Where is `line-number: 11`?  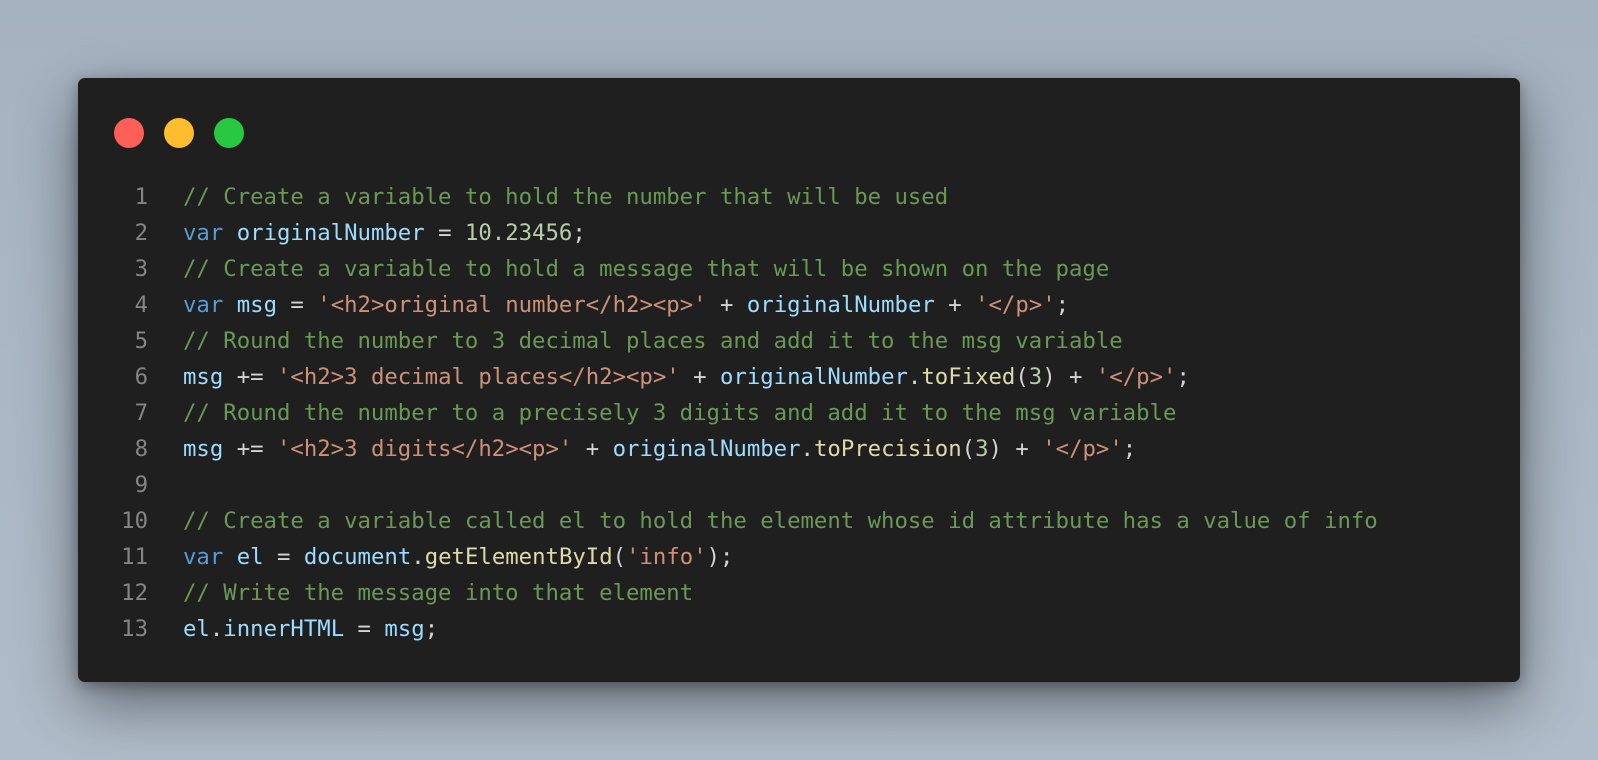 line-number: 11 is located at coordinates (134, 557).